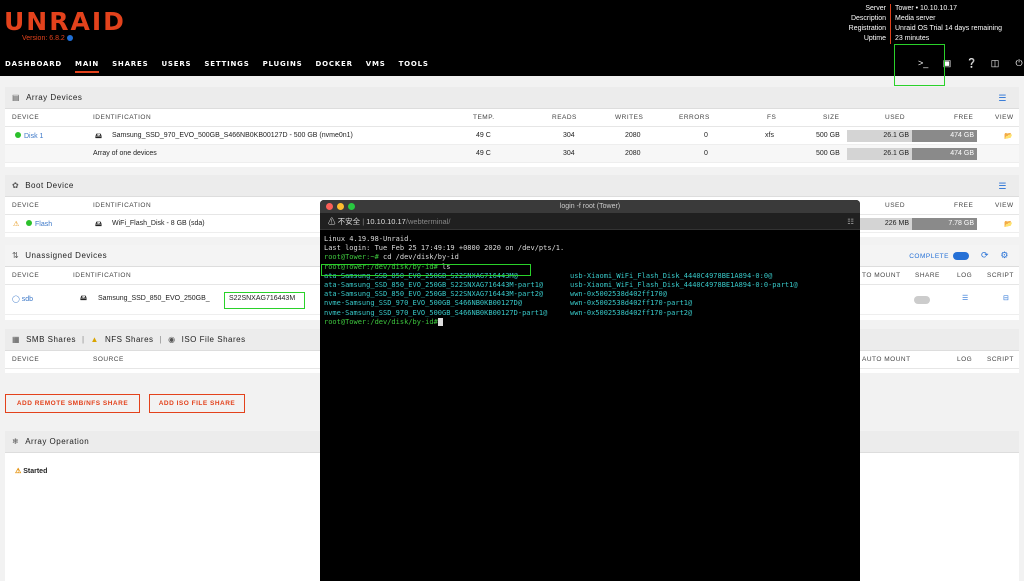  I want to click on free-bar: 474 GB, so click(944, 136).